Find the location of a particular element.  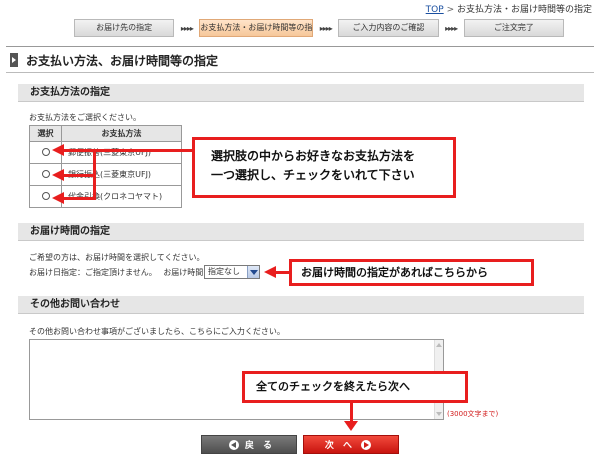

back-button: 戻 る is located at coordinates (249, 444).